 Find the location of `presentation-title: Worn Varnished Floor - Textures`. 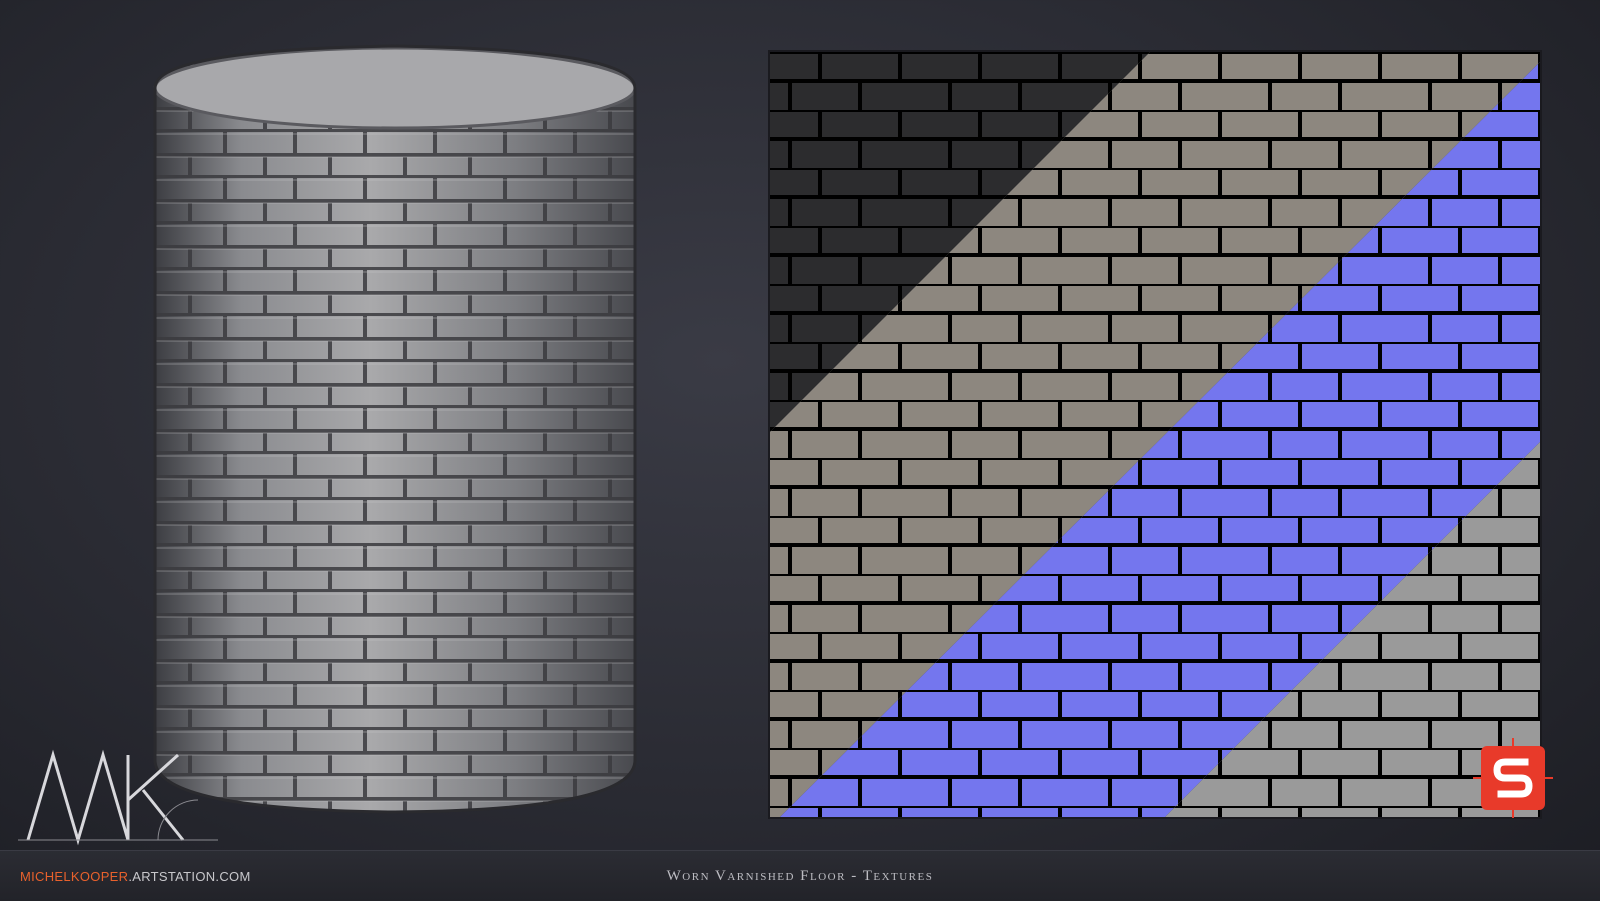

presentation-title: Worn Varnished Floor - Textures is located at coordinates (800, 876).